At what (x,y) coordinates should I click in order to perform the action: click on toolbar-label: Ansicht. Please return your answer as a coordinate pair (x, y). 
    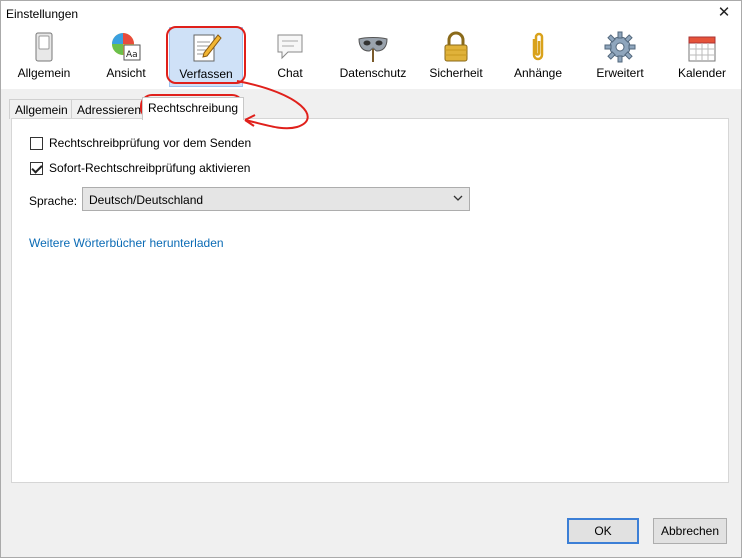
    Looking at the image, I should click on (126, 73).